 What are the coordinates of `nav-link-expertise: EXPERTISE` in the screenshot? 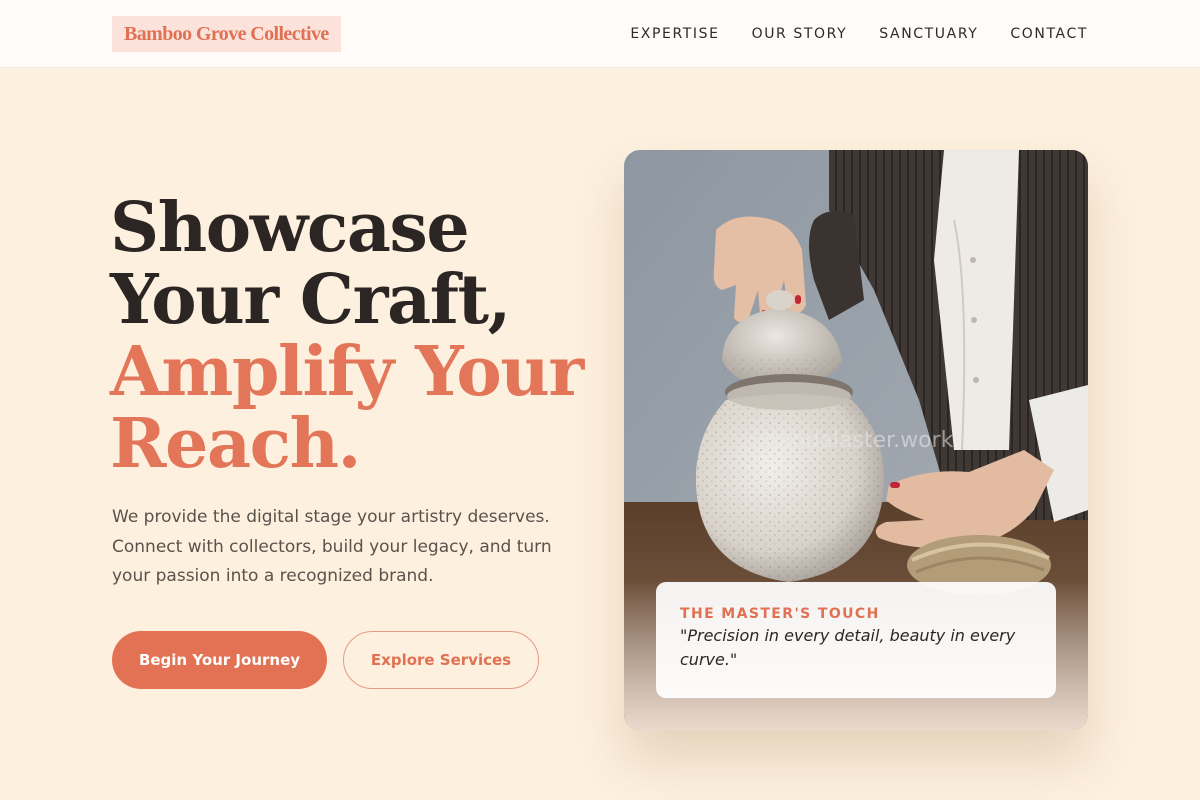 It's located at (674, 34).